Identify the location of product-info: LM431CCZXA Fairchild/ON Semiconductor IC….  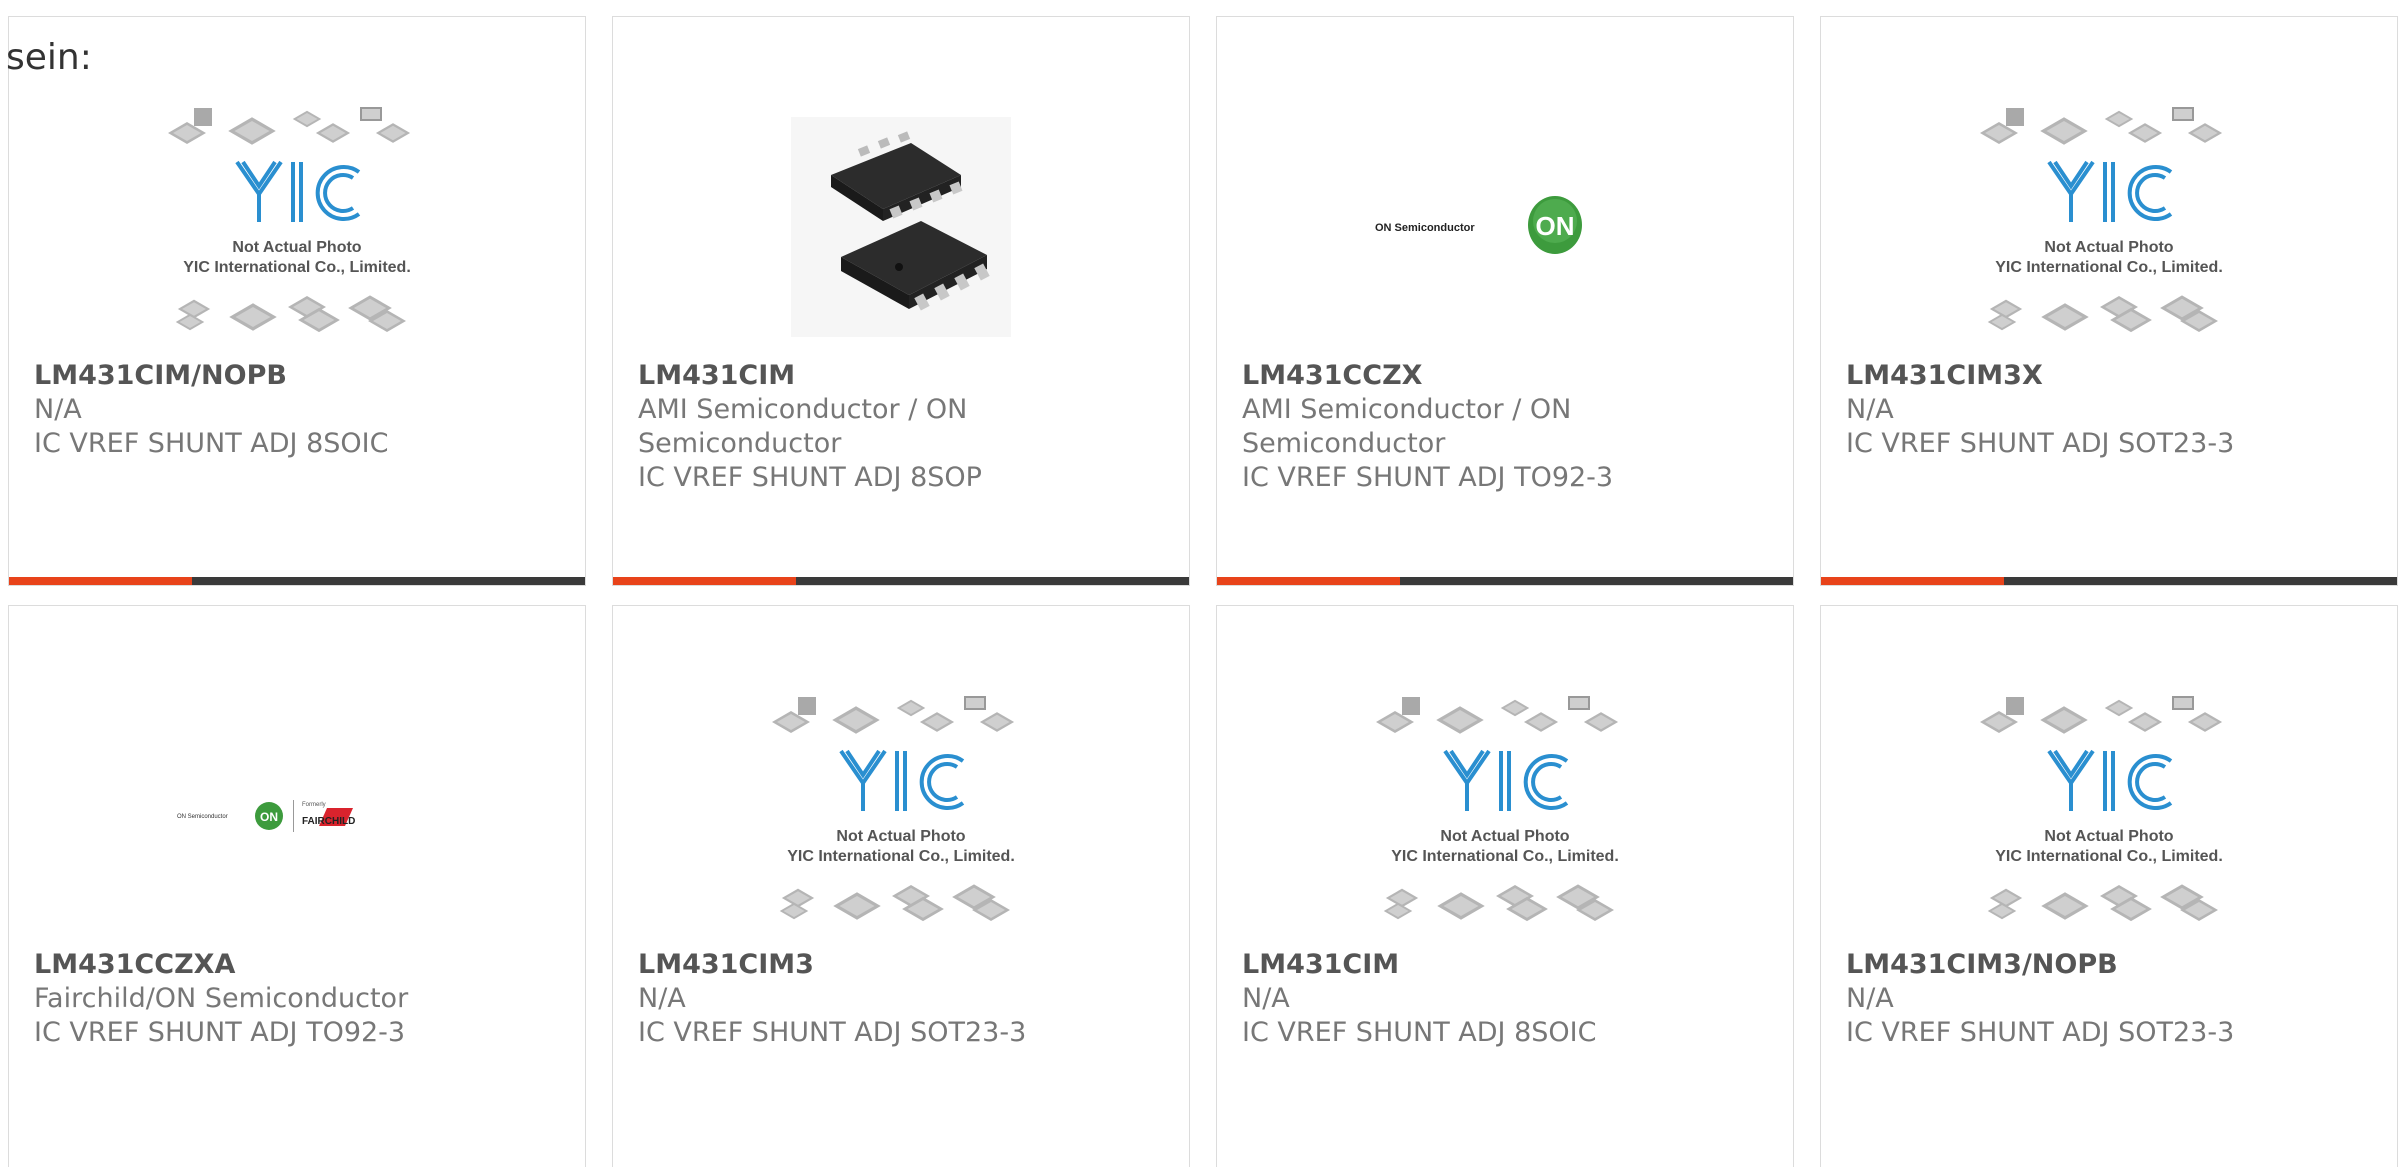
(299, 999).